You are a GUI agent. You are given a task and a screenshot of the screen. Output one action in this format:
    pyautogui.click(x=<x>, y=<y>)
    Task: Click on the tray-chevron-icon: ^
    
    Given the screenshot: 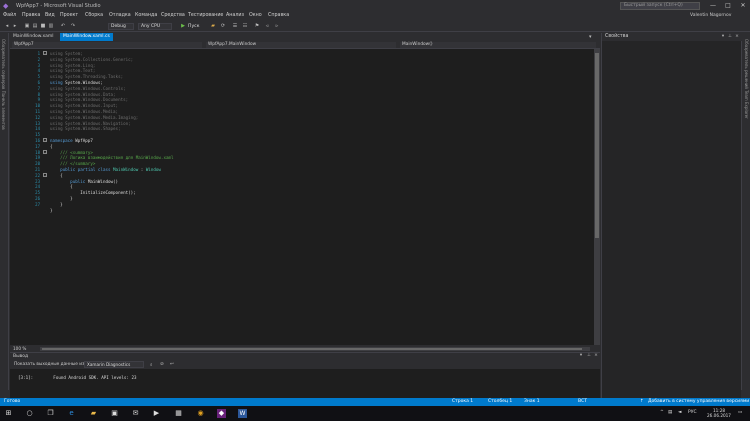 What is the action you would take?
    pyautogui.click(x=662, y=412)
    